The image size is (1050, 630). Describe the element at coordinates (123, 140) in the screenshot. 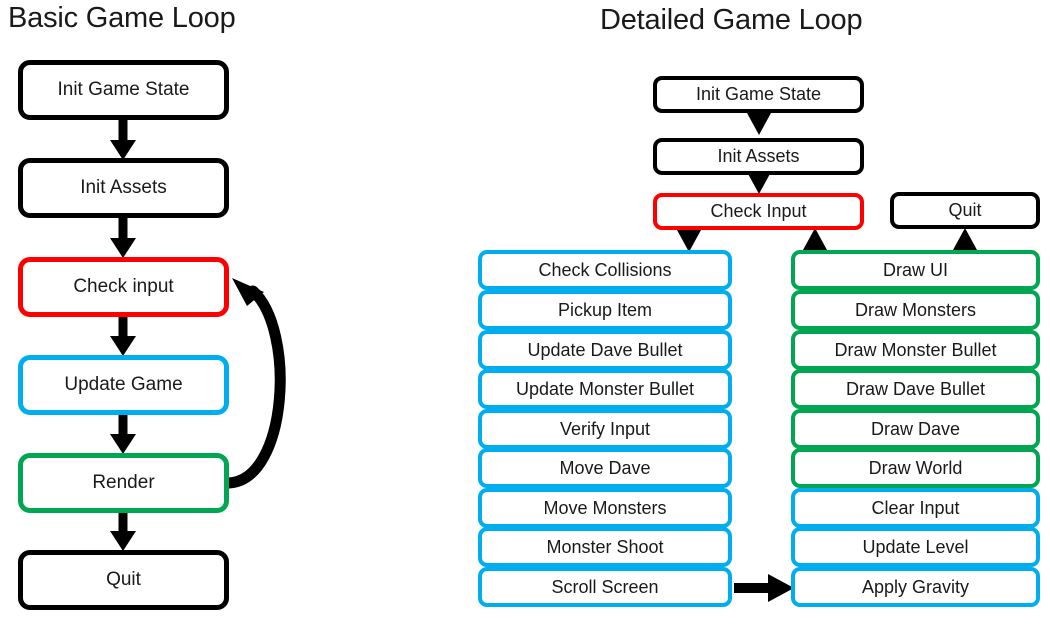

I see `basic-arrow-init-game-state-to-init-assets` at that location.